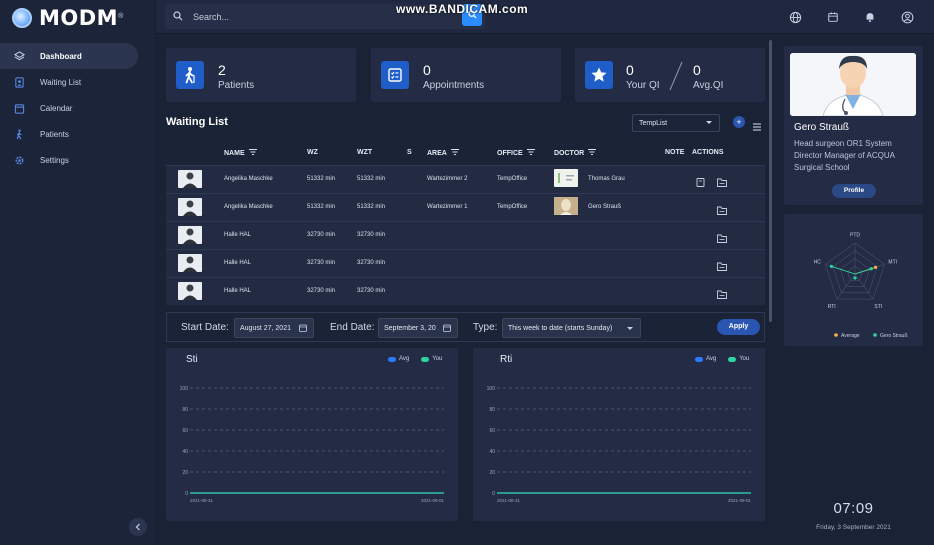  Describe the element at coordinates (447, 179) in the screenshot. I see `cell-area: Wartezimmer 2` at that location.